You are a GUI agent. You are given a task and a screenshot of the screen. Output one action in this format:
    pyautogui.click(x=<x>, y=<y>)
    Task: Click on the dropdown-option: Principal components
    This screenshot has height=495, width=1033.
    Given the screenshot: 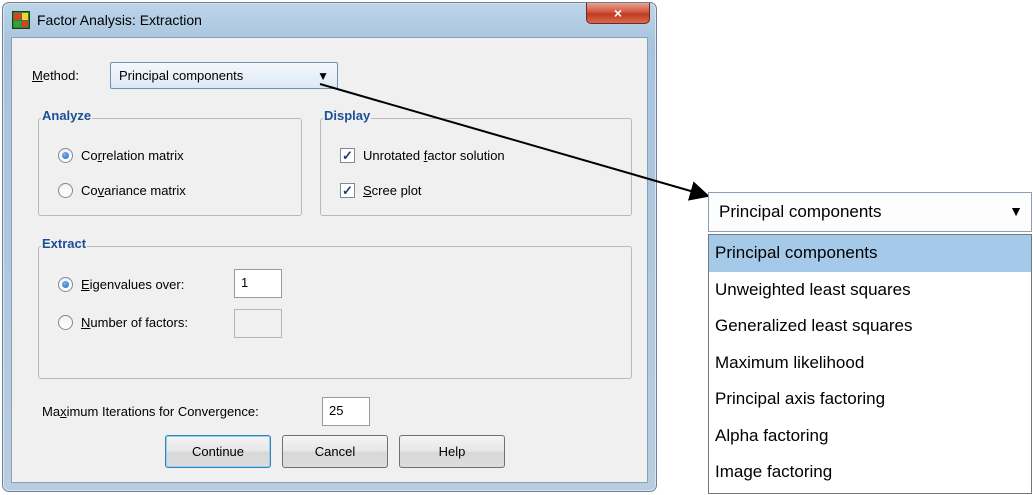 What is the action you would take?
    pyautogui.click(x=870, y=253)
    